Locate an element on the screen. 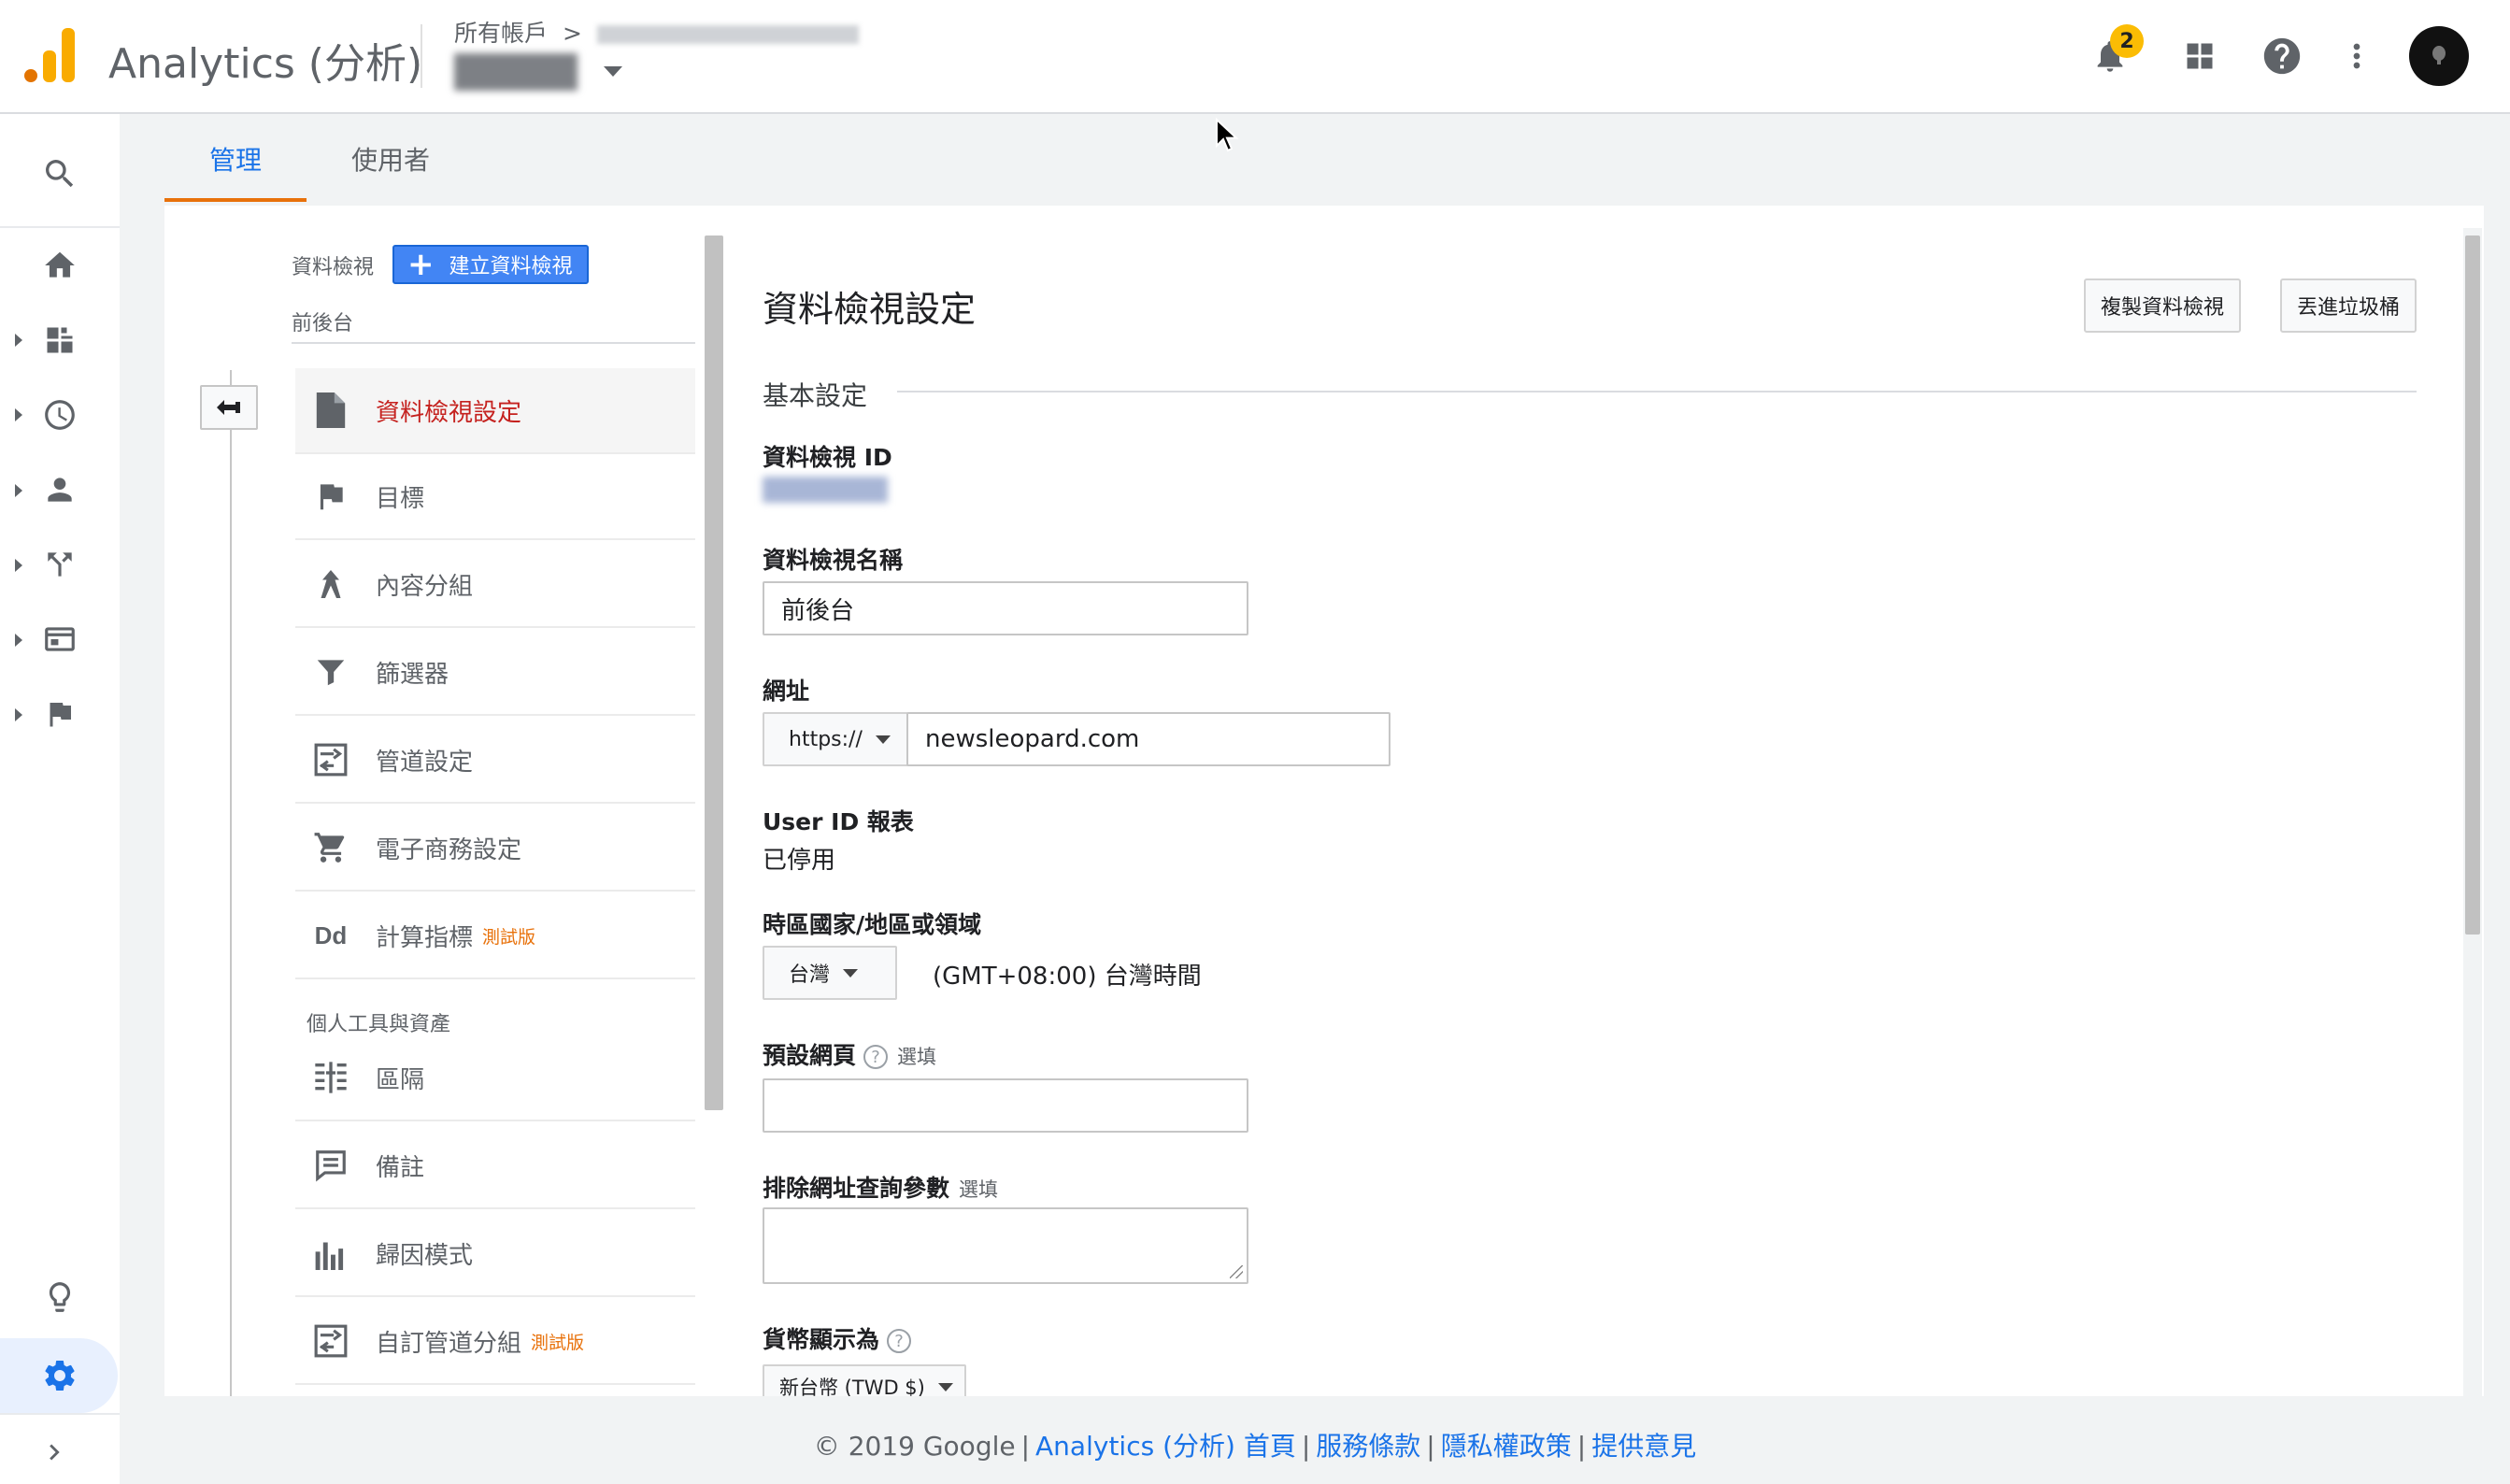  nav-customization is located at coordinates (60, 340).